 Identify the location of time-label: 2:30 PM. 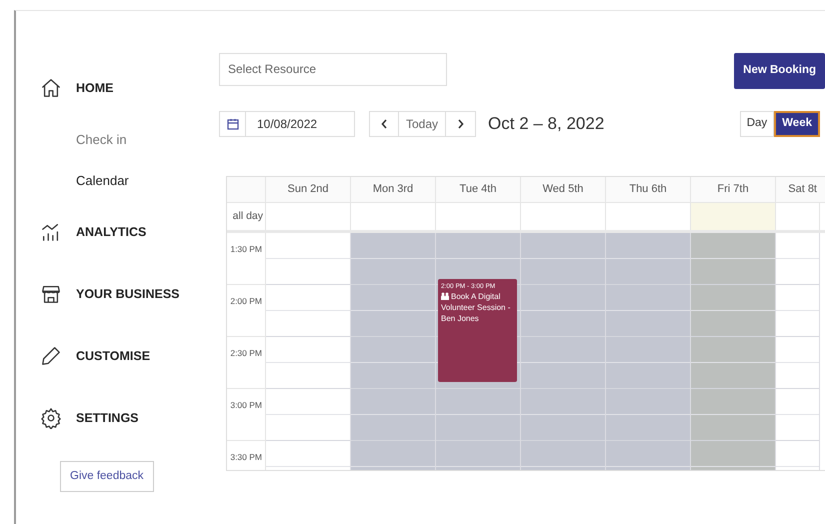
(246, 353).